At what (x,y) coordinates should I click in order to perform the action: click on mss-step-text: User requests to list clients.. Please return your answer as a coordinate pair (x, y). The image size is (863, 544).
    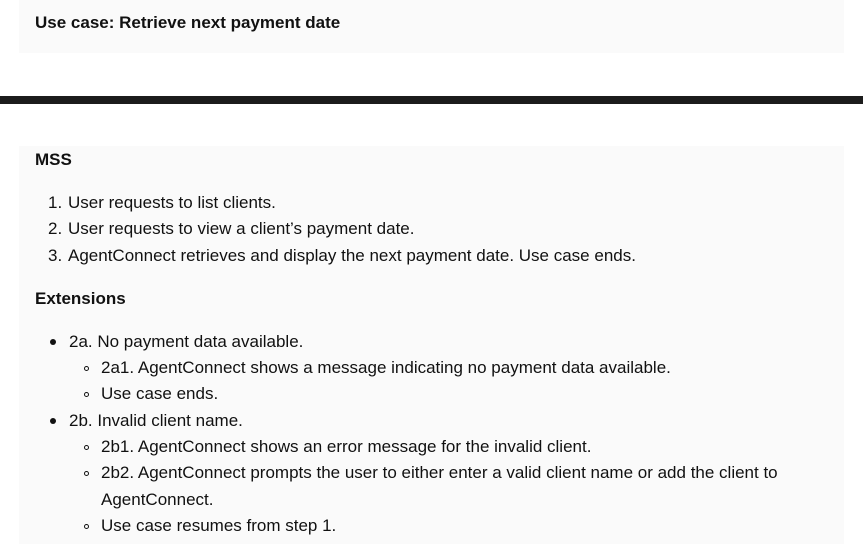
    Looking at the image, I should click on (172, 202).